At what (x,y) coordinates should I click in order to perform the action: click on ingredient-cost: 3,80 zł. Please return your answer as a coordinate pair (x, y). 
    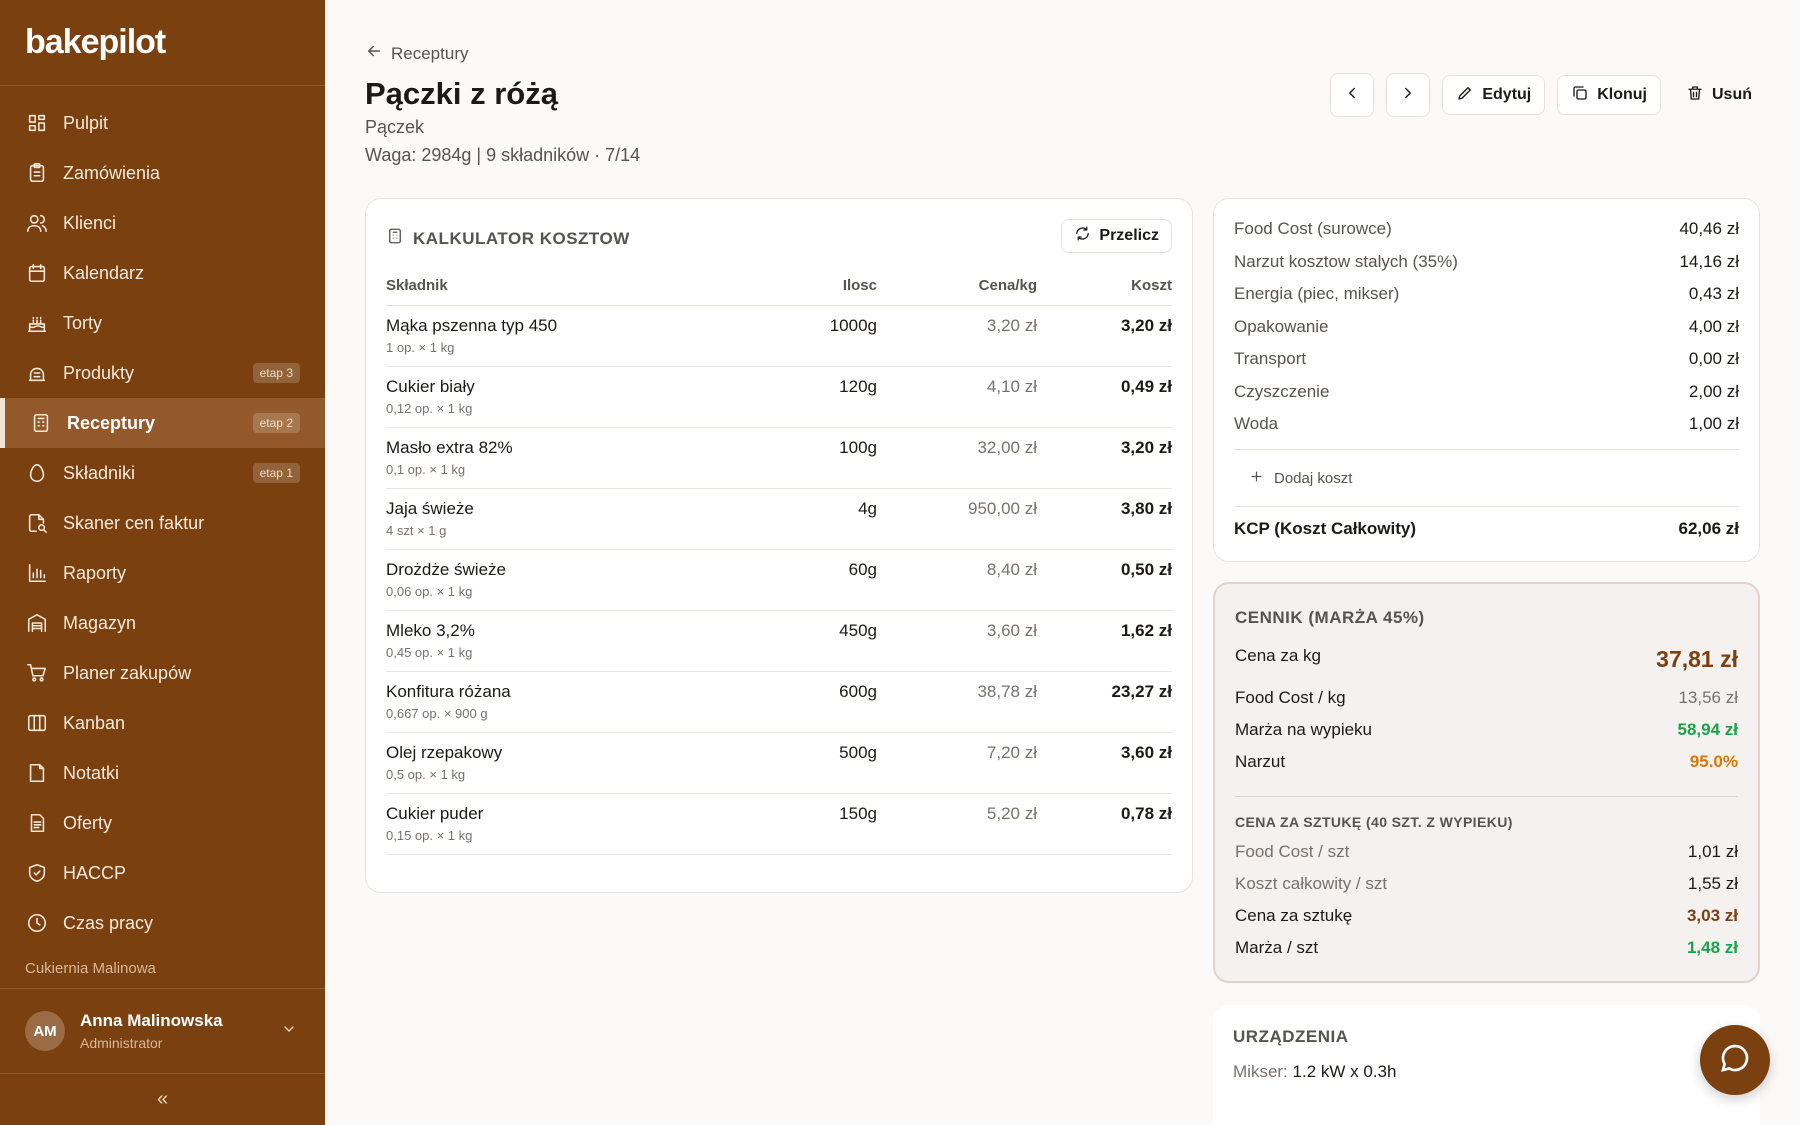
    Looking at the image, I should click on (1104, 519).